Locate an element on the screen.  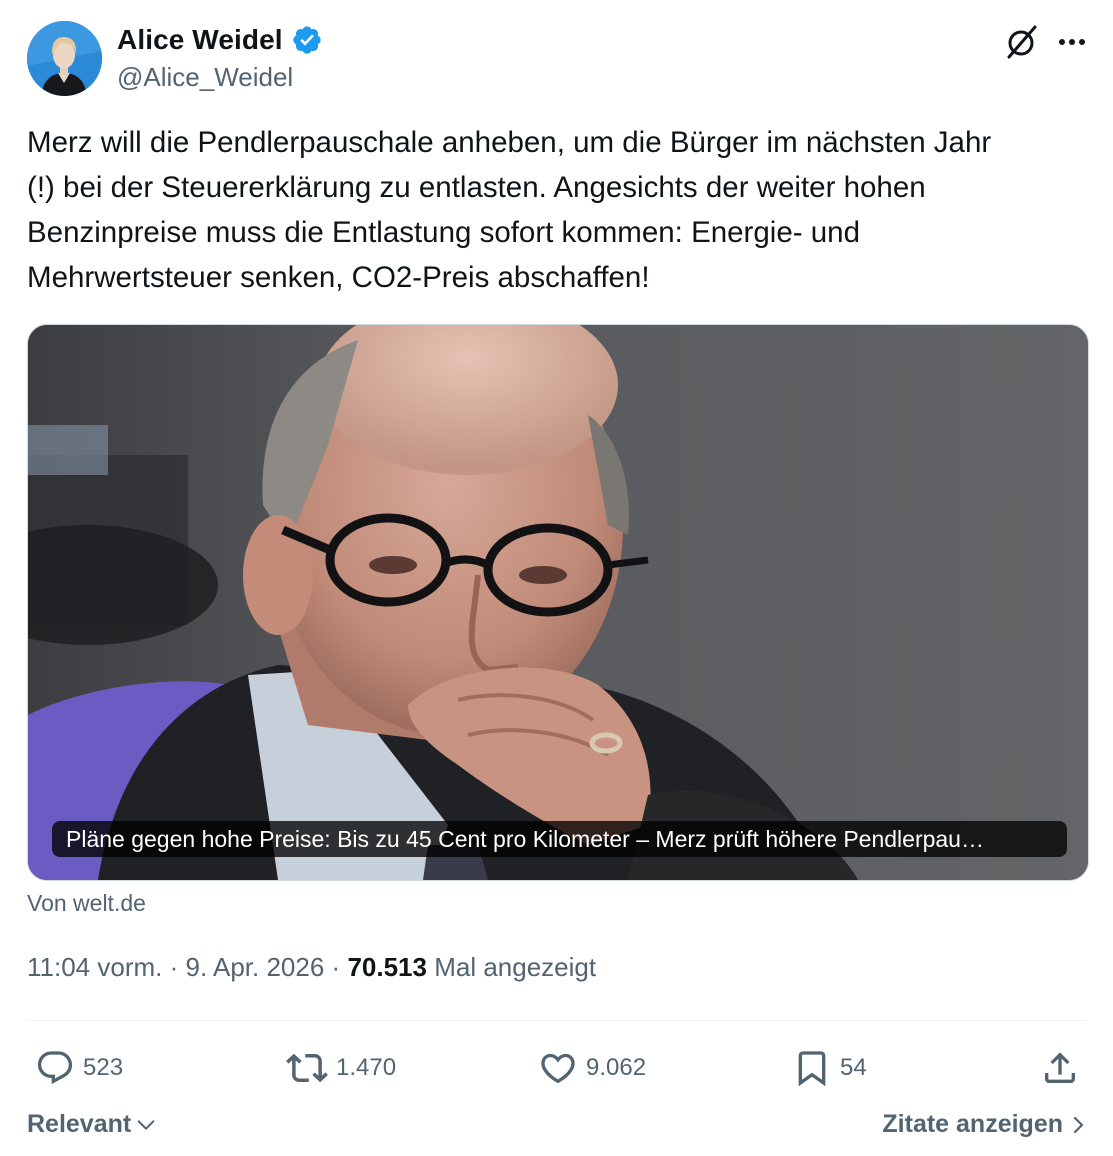
view-quotes-link: Zitate anzeigen is located at coordinates (984, 1124).